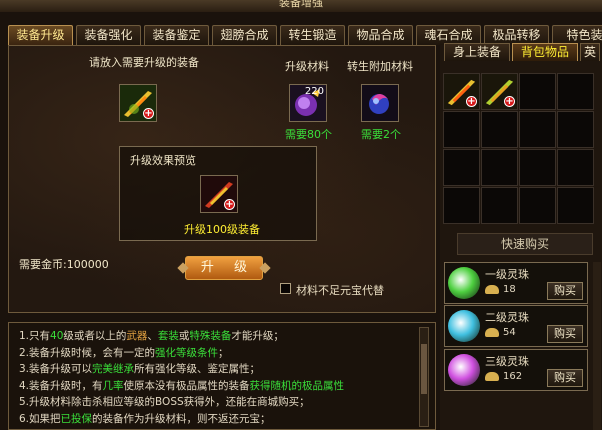 This screenshot has width=602, height=430. Describe the element at coordinates (210, 336) in the screenshot. I see `tip-text: 特殊装备` at that location.